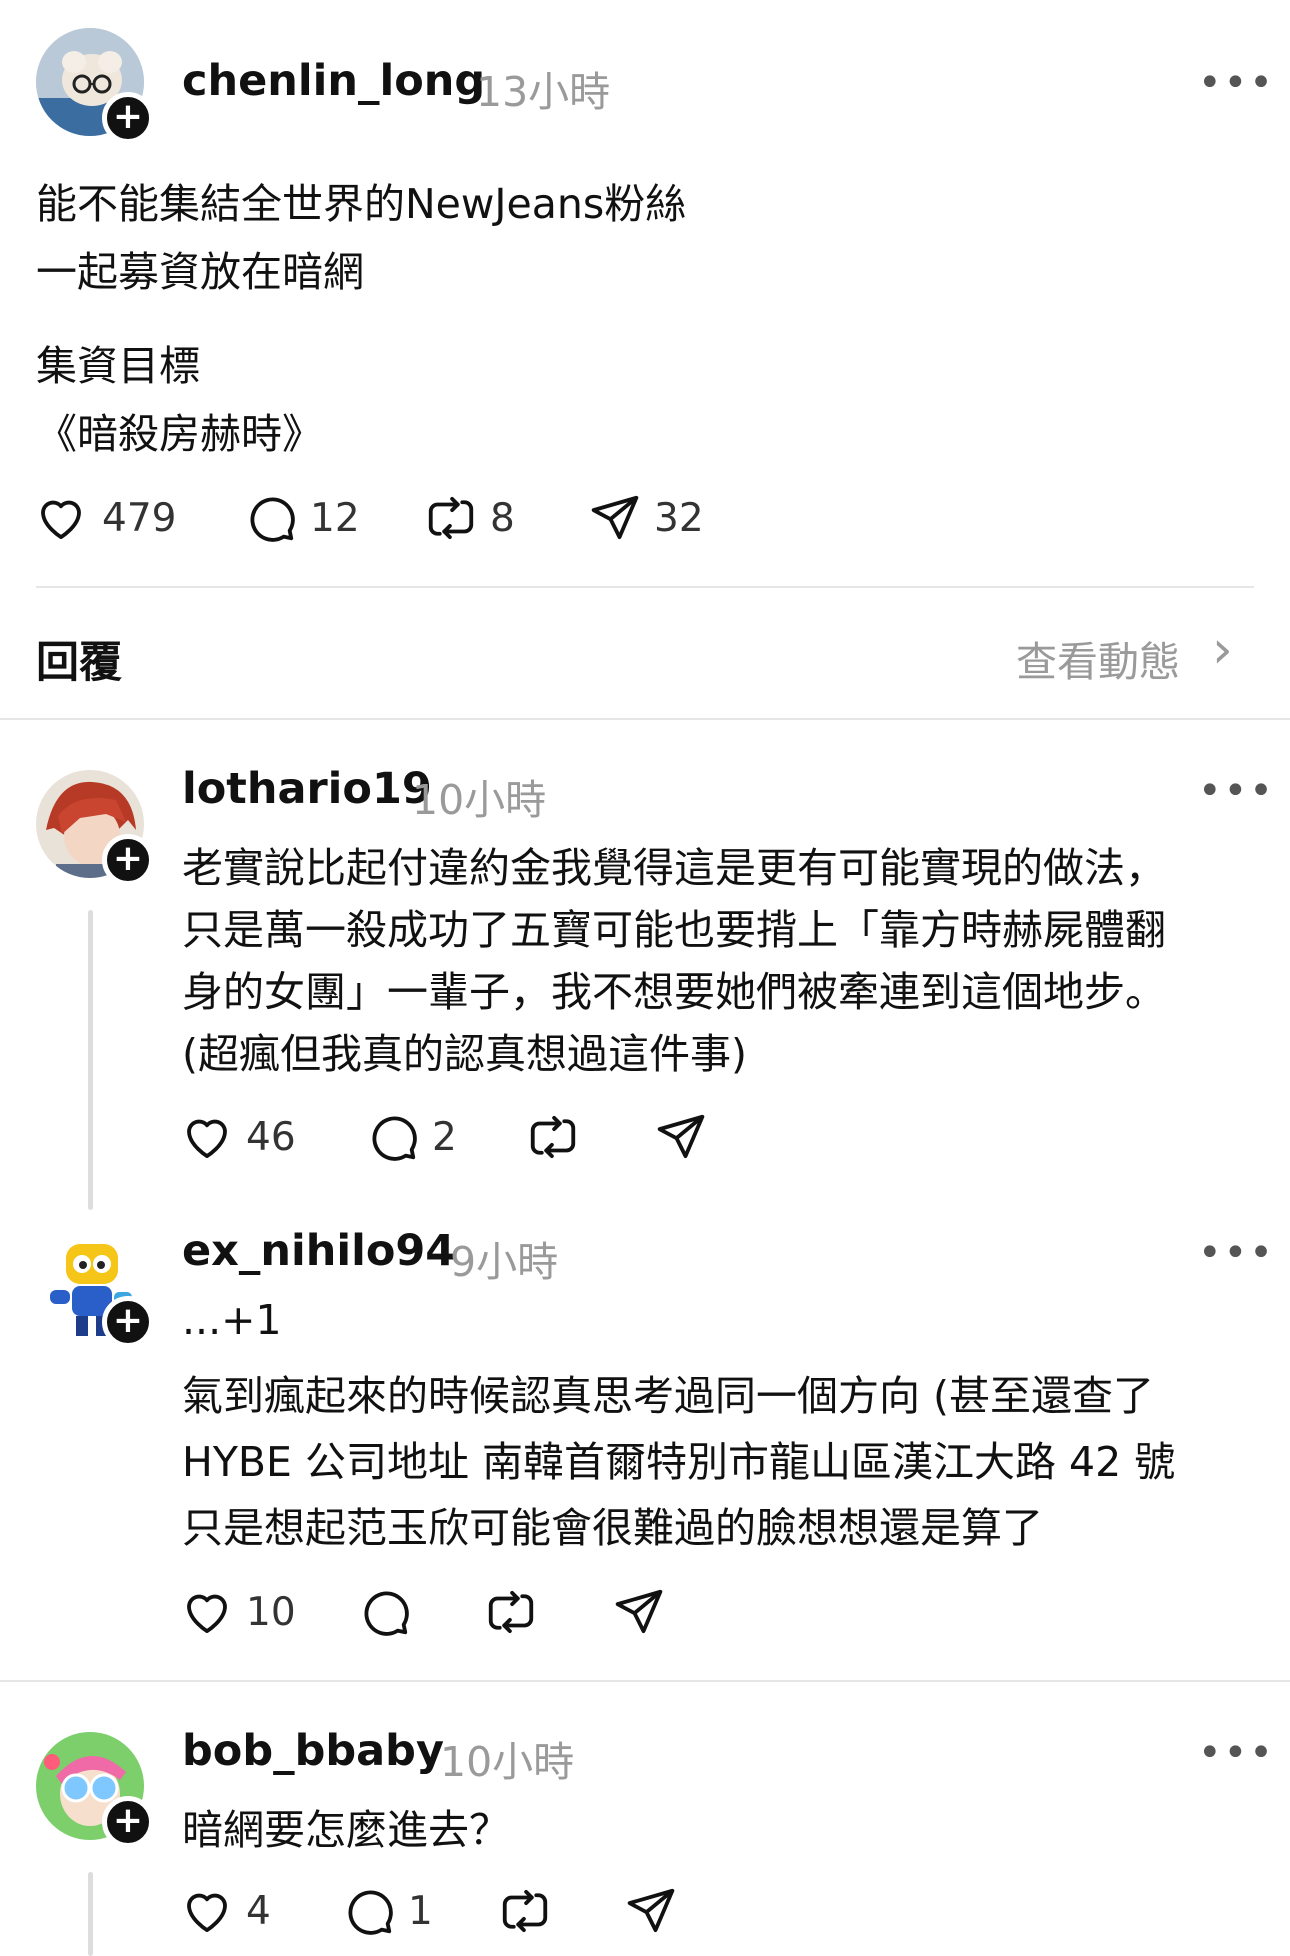 The width and height of the screenshot is (1290, 1956). Describe the element at coordinates (118, 366) in the screenshot. I see `post-text-line: 集資目標` at that location.